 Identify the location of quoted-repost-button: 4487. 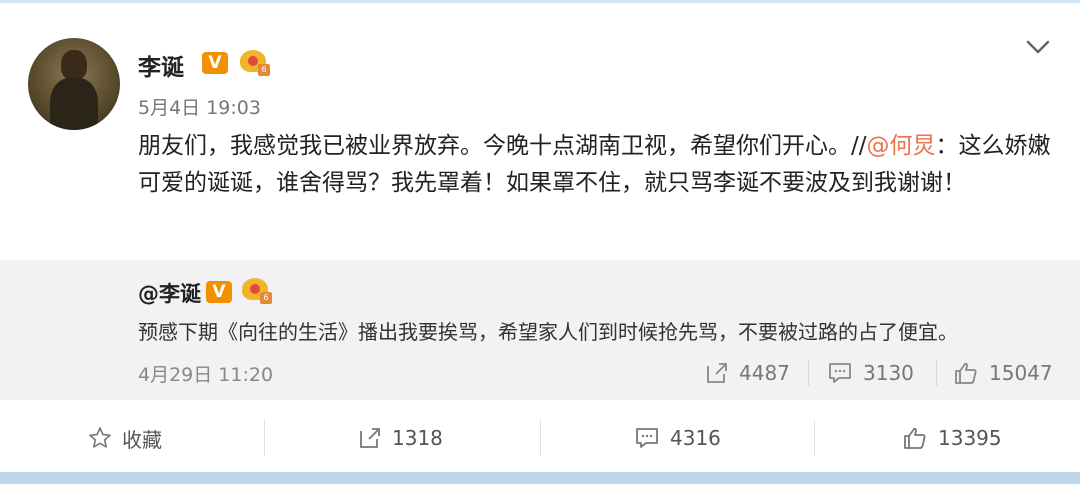
(747, 373).